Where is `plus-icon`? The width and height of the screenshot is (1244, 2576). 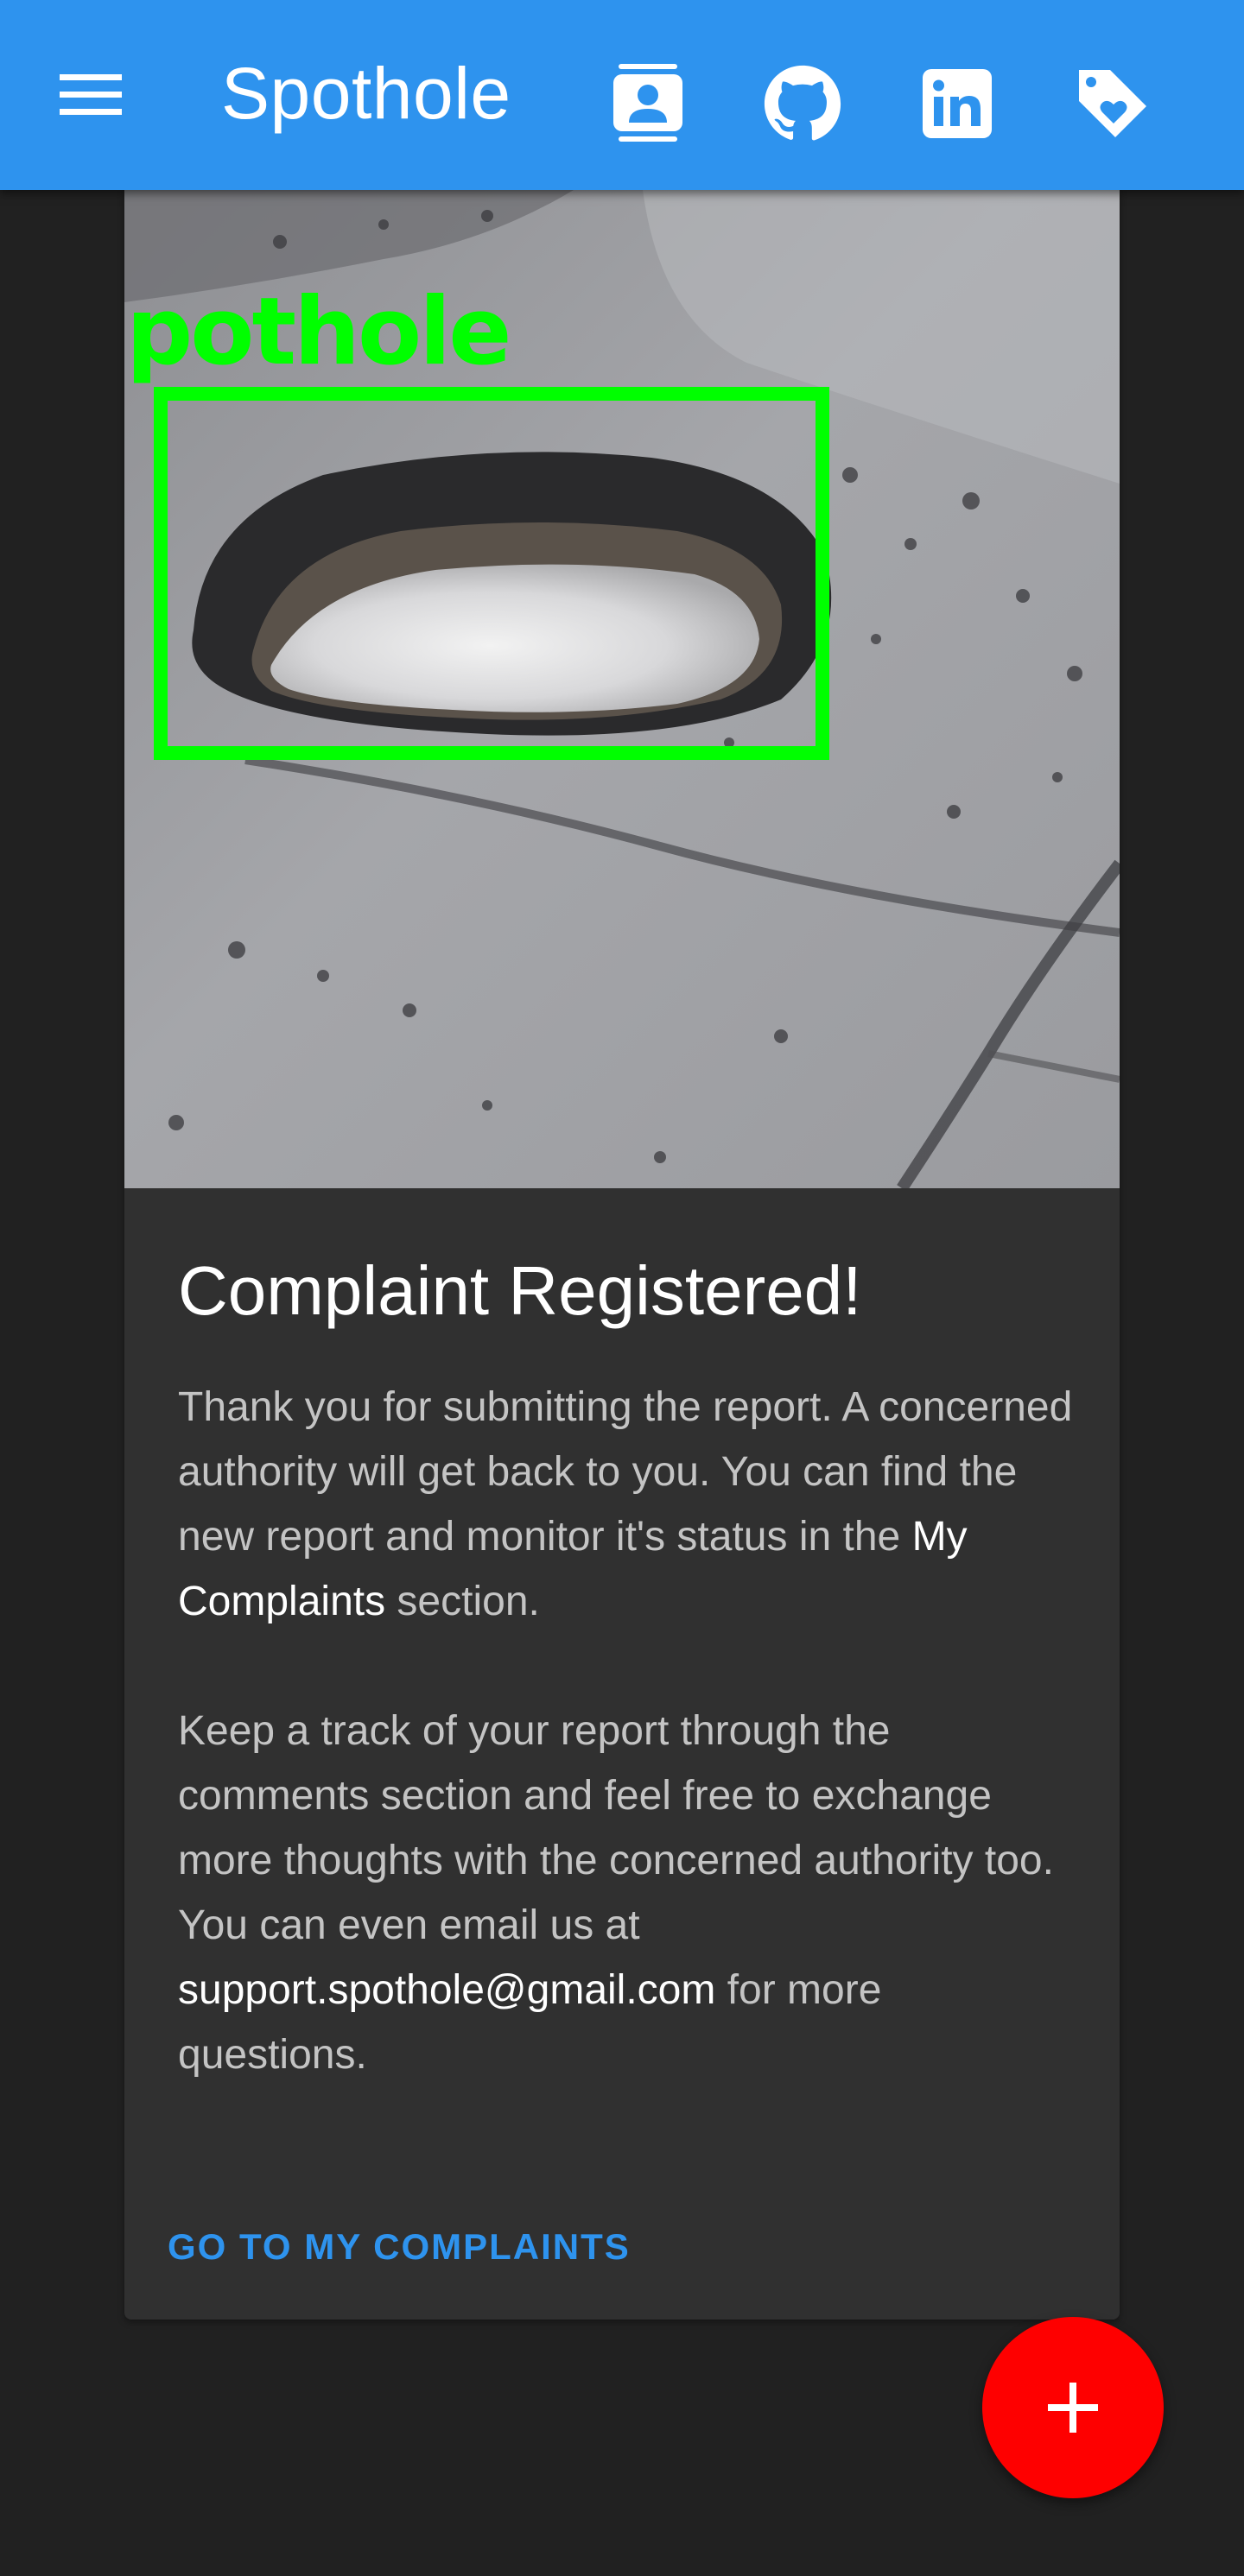 plus-icon is located at coordinates (1073, 2408).